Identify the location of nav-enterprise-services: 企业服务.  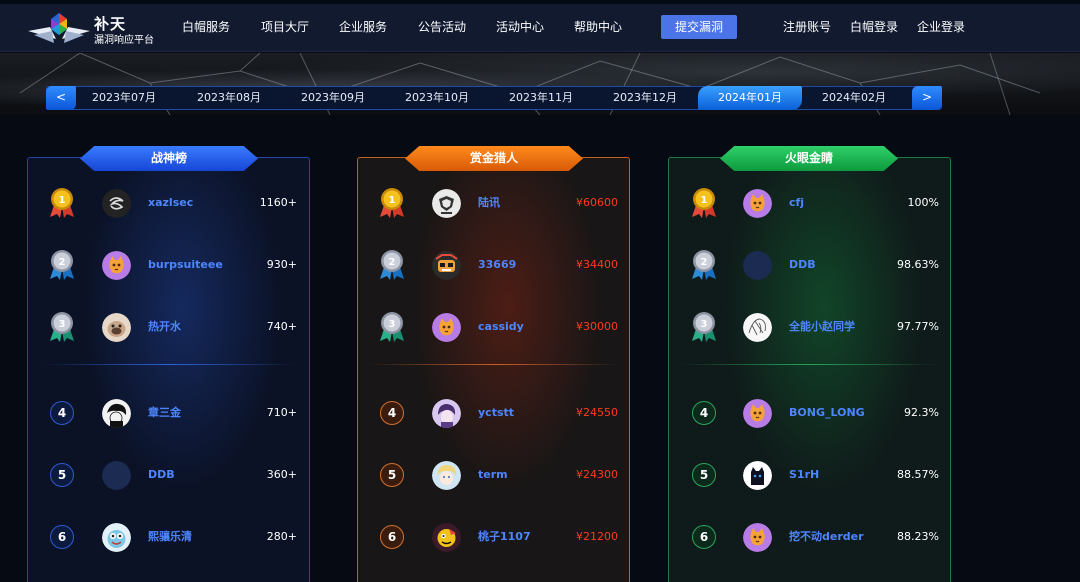
(363, 26).